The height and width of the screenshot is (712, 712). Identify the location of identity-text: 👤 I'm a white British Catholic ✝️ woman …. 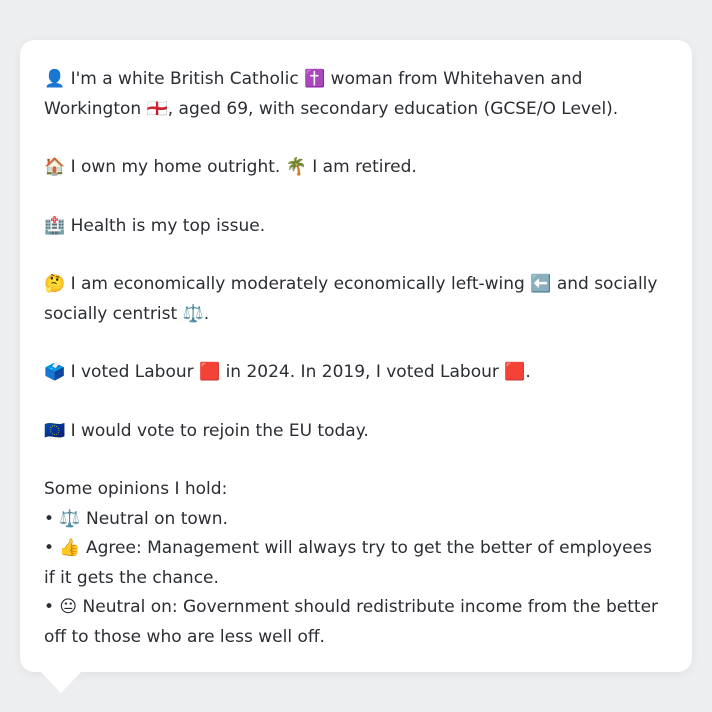
(331, 94).